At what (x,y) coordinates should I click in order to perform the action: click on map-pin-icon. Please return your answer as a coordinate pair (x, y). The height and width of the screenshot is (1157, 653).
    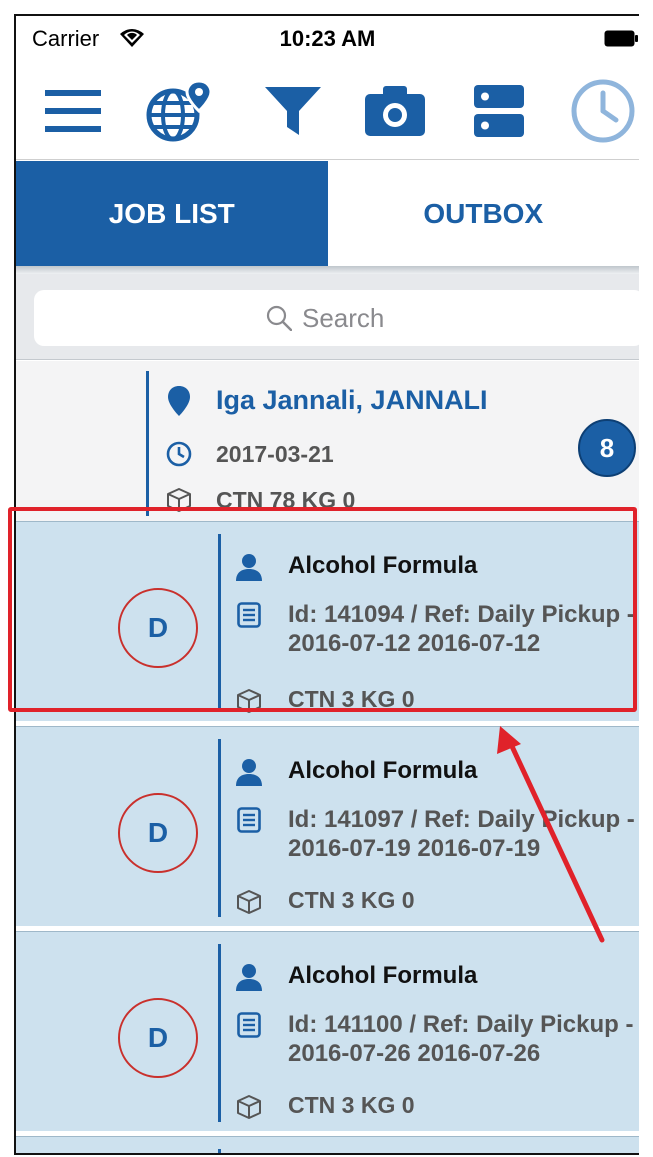
    Looking at the image, I should click on (179, 400).